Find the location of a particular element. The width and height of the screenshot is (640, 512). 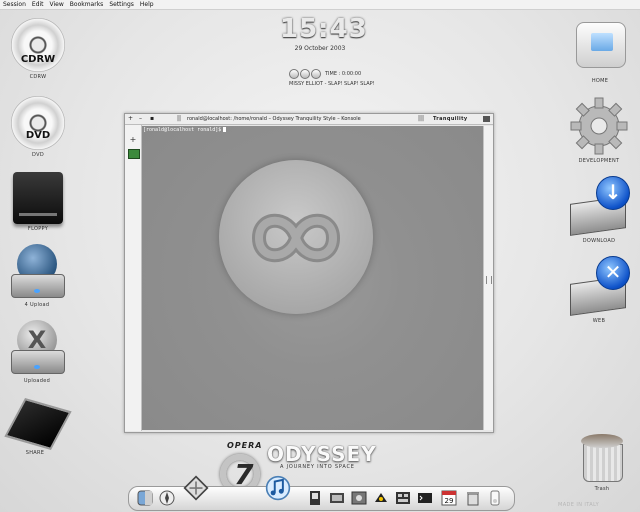

floppy-icon is located at coordinates (38, 198).